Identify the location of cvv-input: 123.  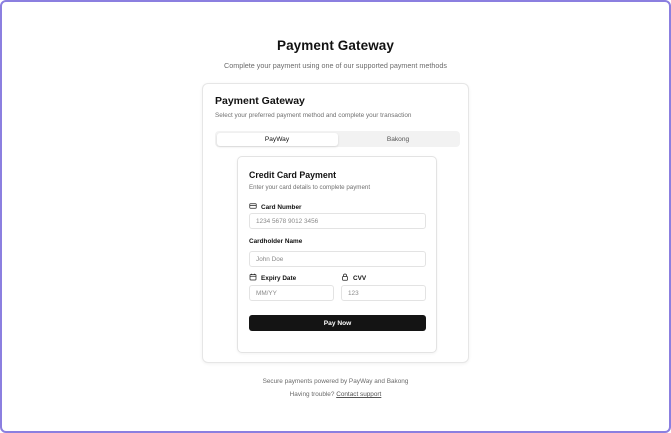
(383, 293).